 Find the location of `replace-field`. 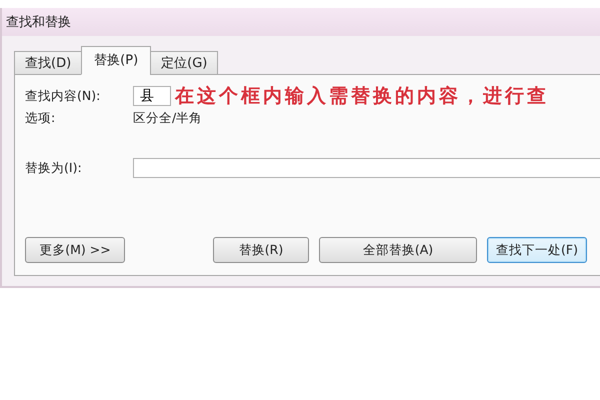

replace-field is located at coordinates (366, 168).